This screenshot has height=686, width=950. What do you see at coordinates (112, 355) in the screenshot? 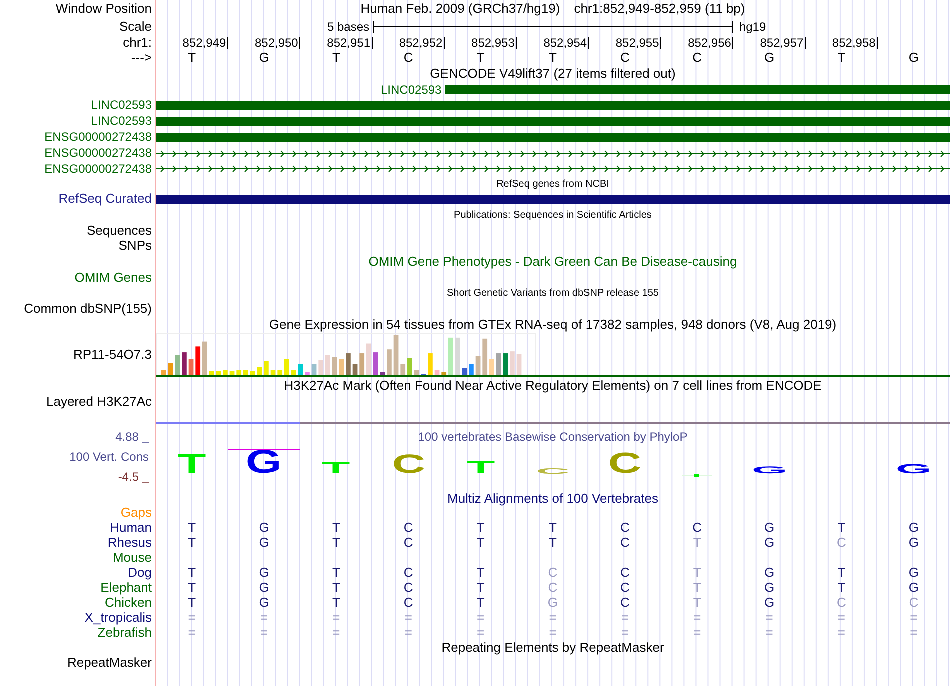
I see `track-label: RP11-54O7.3` at bounding box center [112, 355].